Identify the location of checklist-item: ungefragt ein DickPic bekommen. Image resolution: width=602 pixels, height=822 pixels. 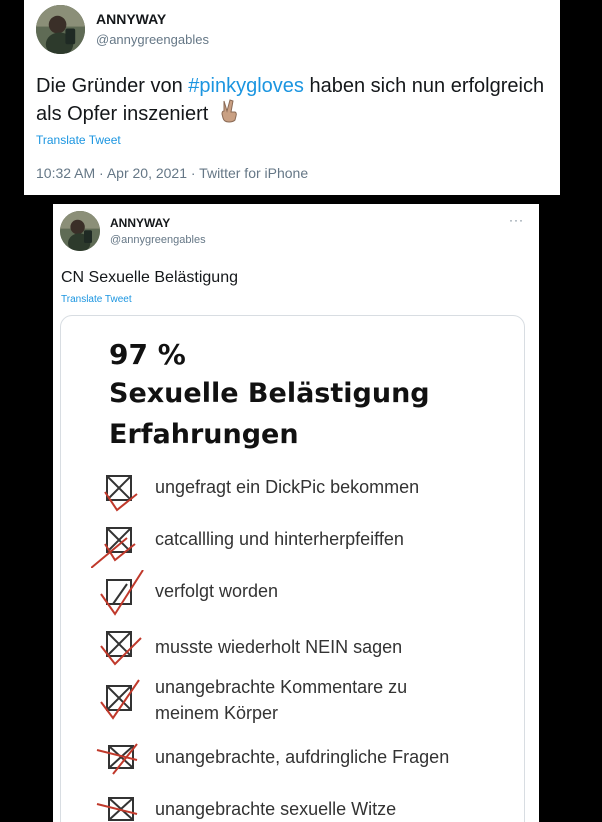
(306, 491).